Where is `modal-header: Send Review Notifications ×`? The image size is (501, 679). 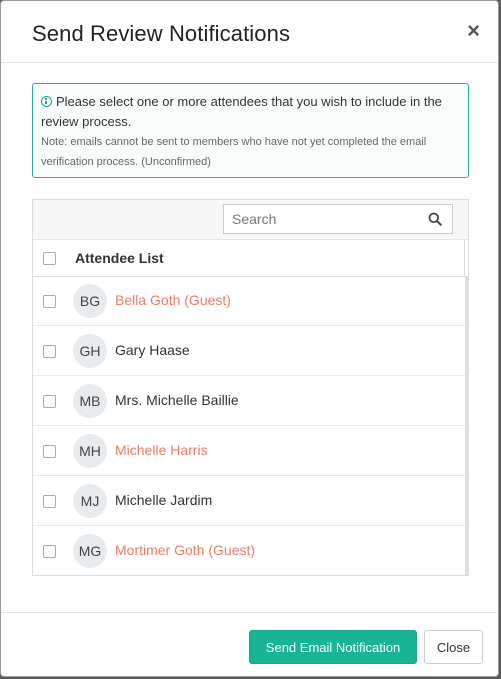
modal-header: Send Review Notifications × is located at coordinates (249, 32).